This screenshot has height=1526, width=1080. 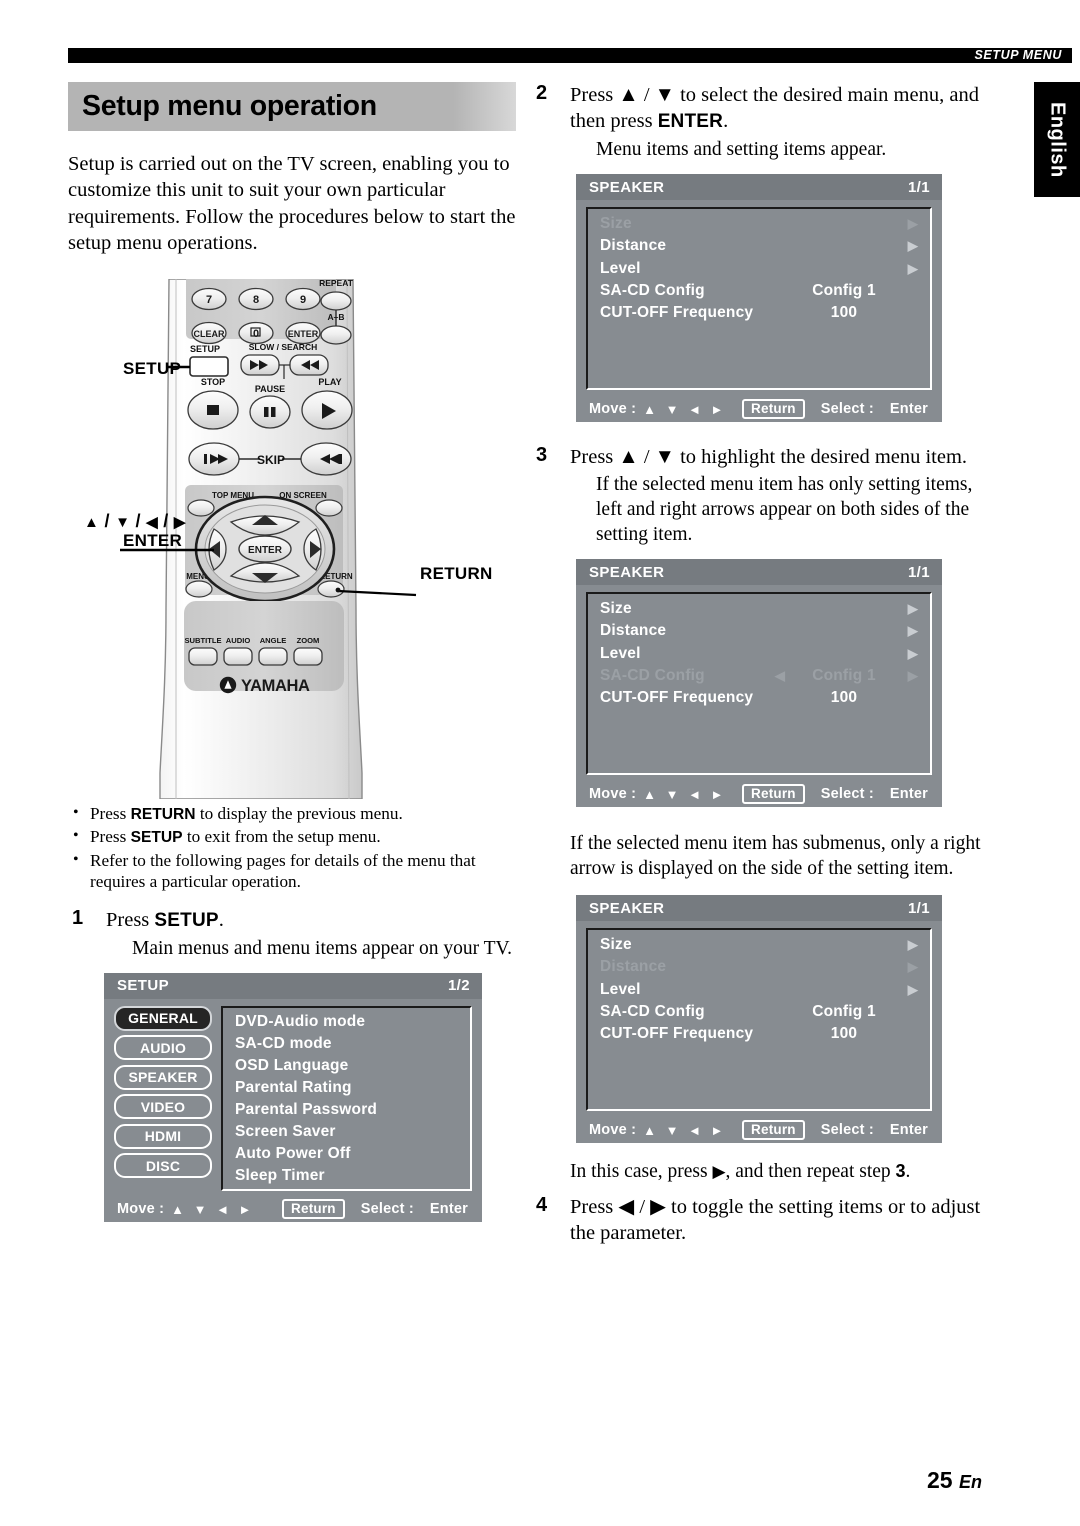 What do you see at coordinates (352, 1044) in the screenshot?
I see `list-item: SA-CD mode` at bounding box center [352, 1044].